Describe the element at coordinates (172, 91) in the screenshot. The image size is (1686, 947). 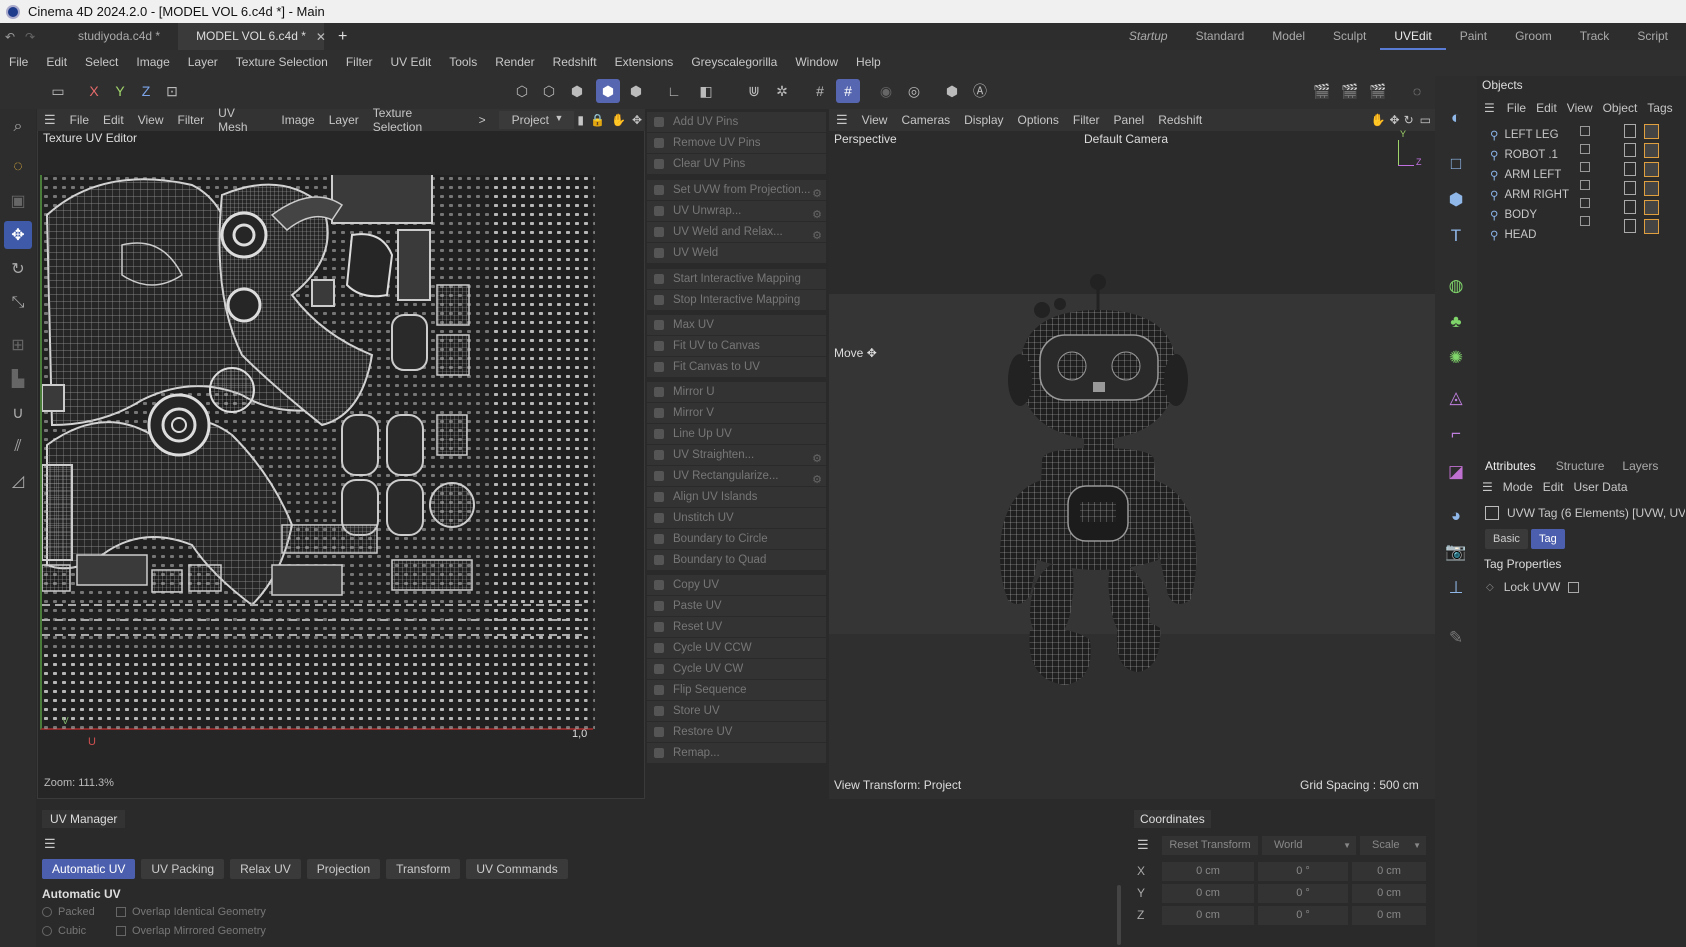
I see `coordinate-system-icon: ⊡` at that location.